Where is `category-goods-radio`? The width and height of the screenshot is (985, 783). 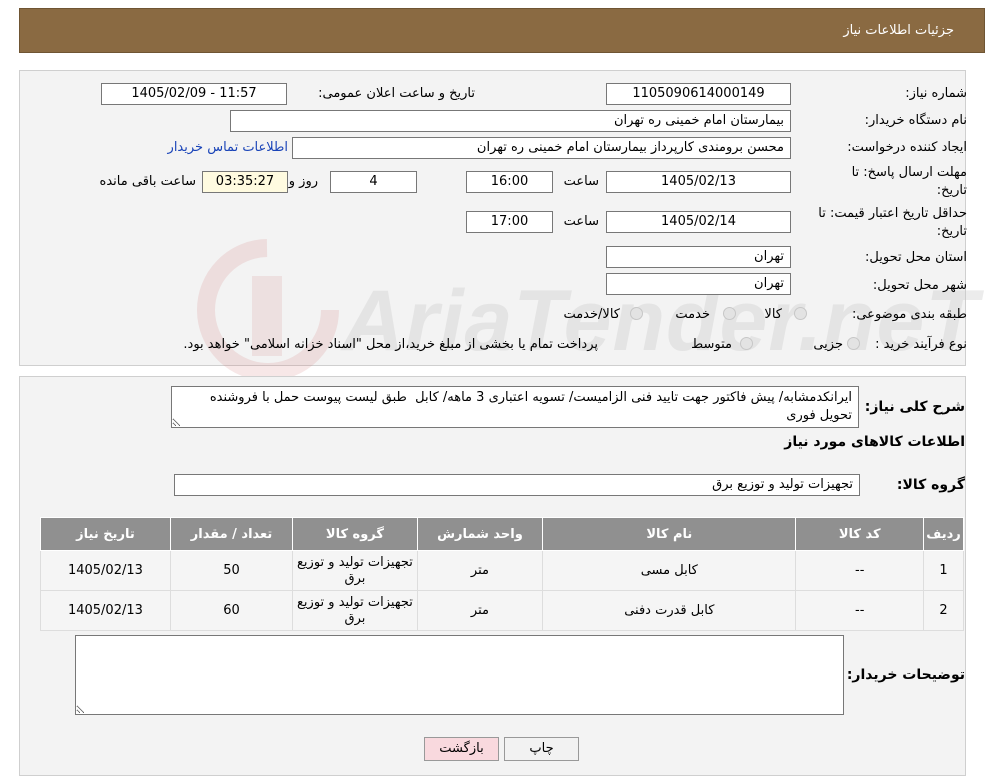
category-goods-radio is located at coordinates (800, 313).